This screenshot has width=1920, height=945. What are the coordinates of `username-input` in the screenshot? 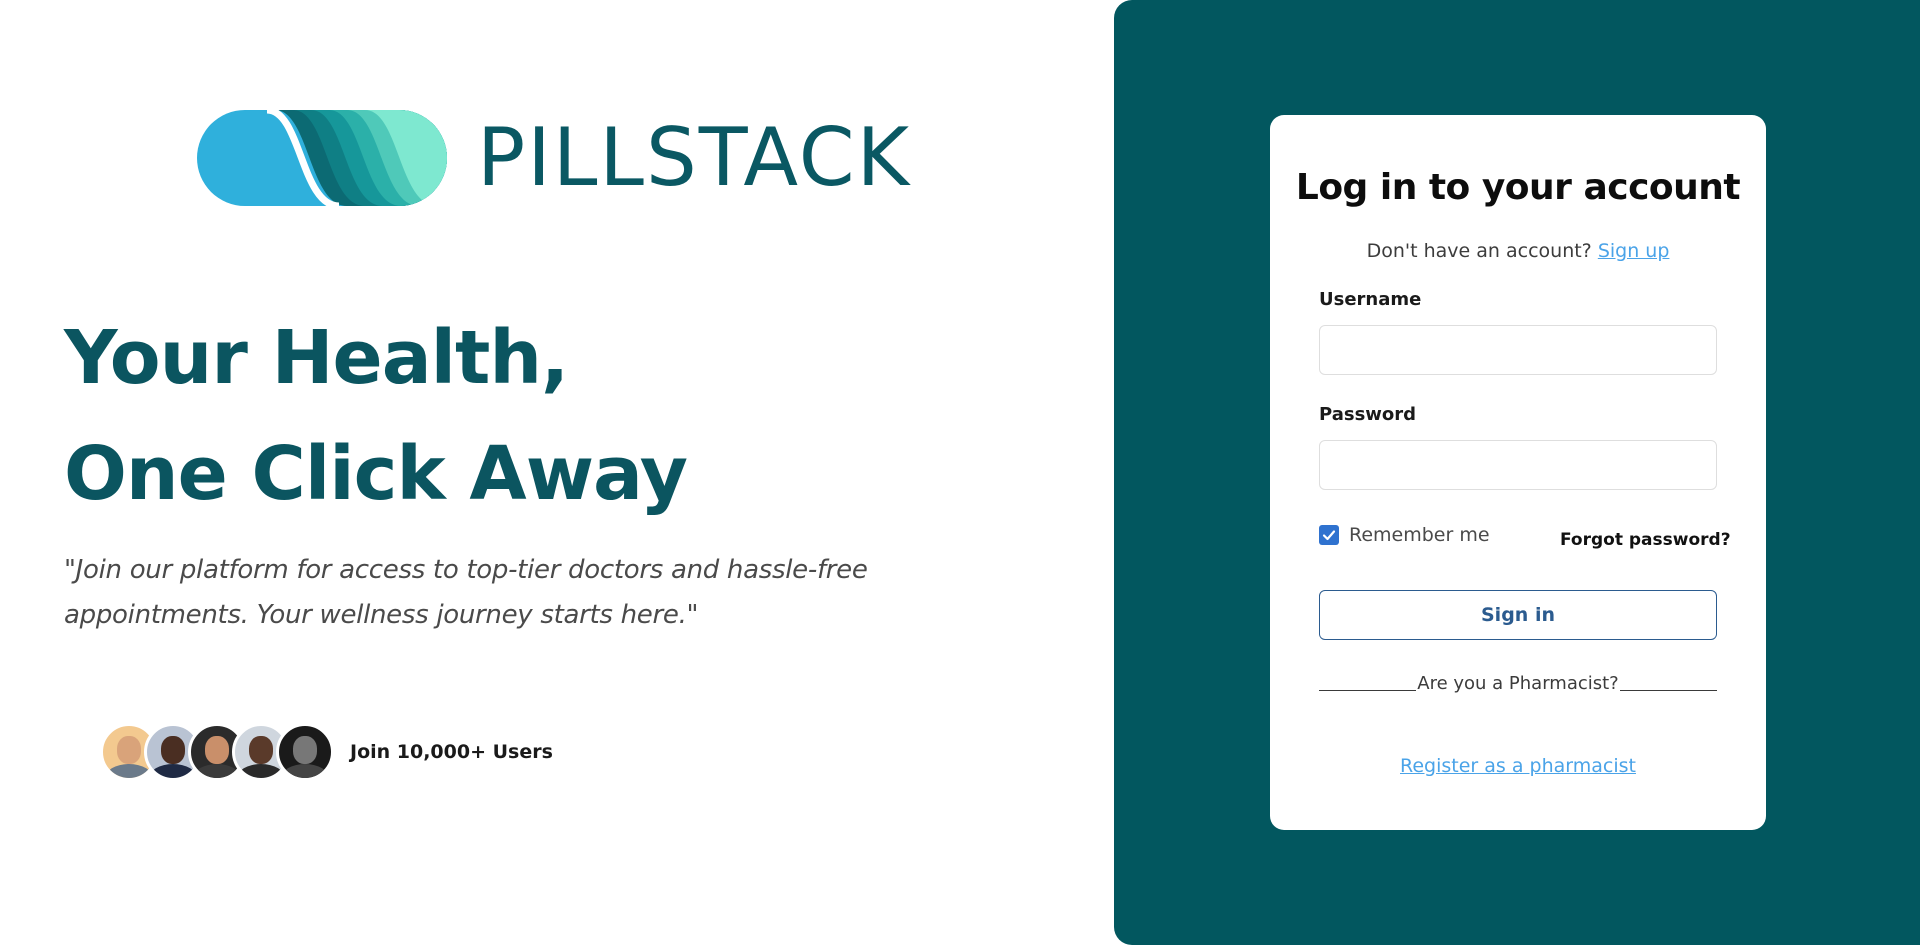 It's located at (1518, 350).